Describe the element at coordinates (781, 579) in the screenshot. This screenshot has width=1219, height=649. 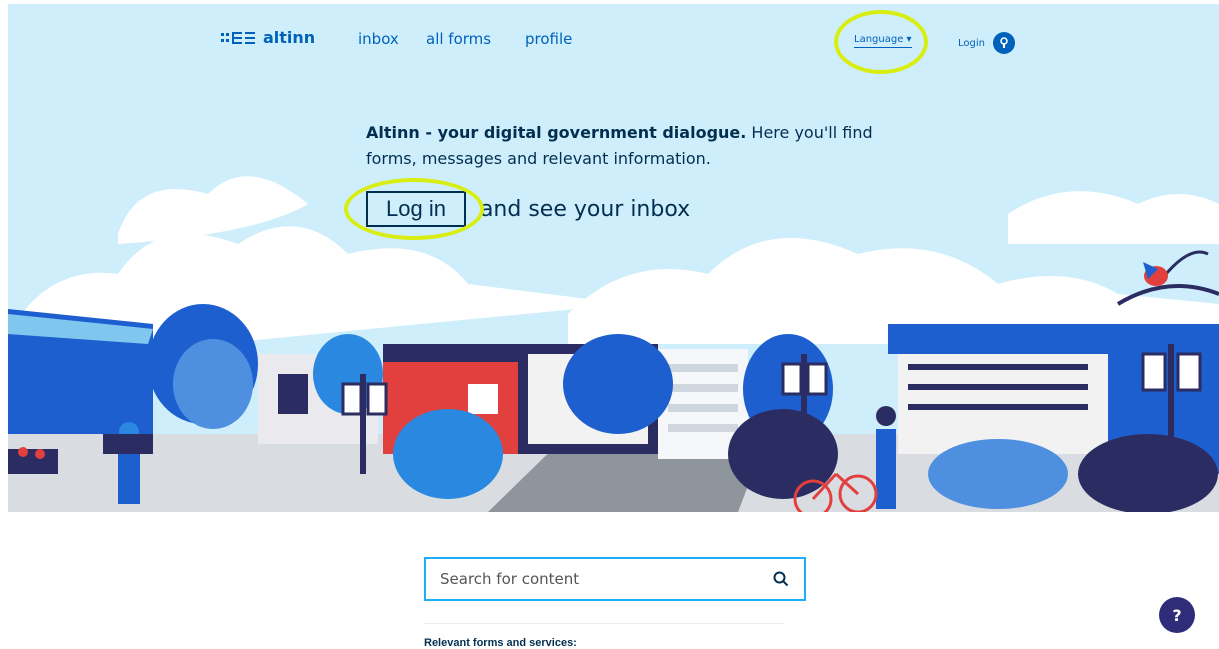
I see `search-icon` at that location.